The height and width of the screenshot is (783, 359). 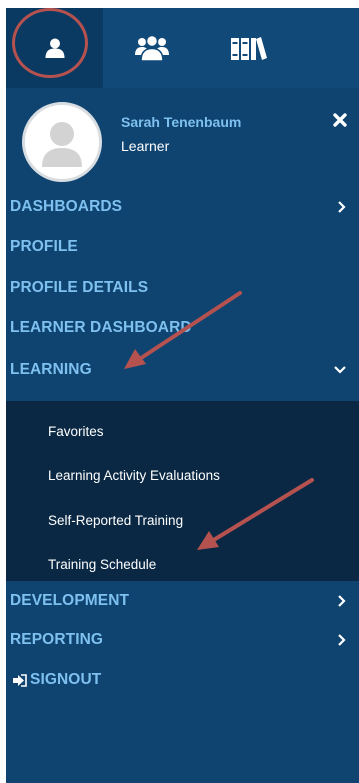 What do you see at coordinates (340, 370) in the screenshot?
I see `chevron-down-icon` at bounding box center [340, 370].